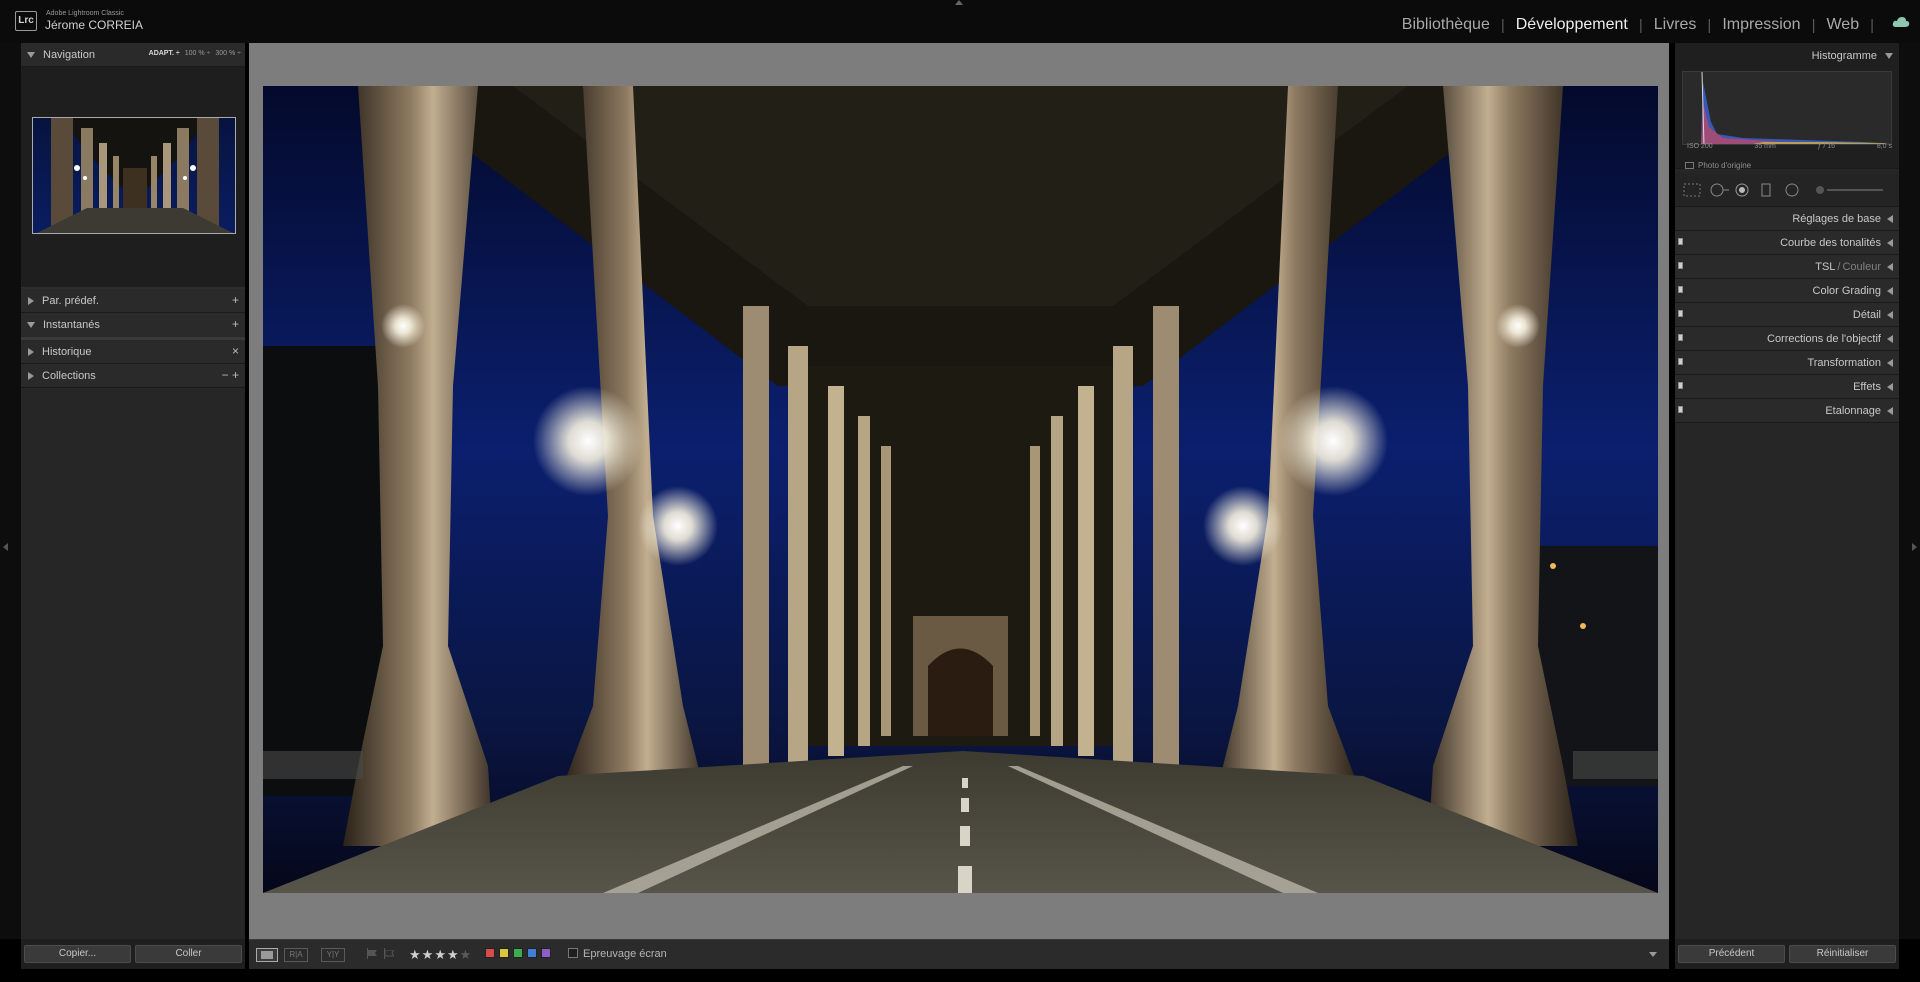 This screenshot has width=1920, height=982. What do you see at coordinates (1766, 190) in the screenshot?
I see `graduated-filter-icon` at bounding box center [1766, 190].